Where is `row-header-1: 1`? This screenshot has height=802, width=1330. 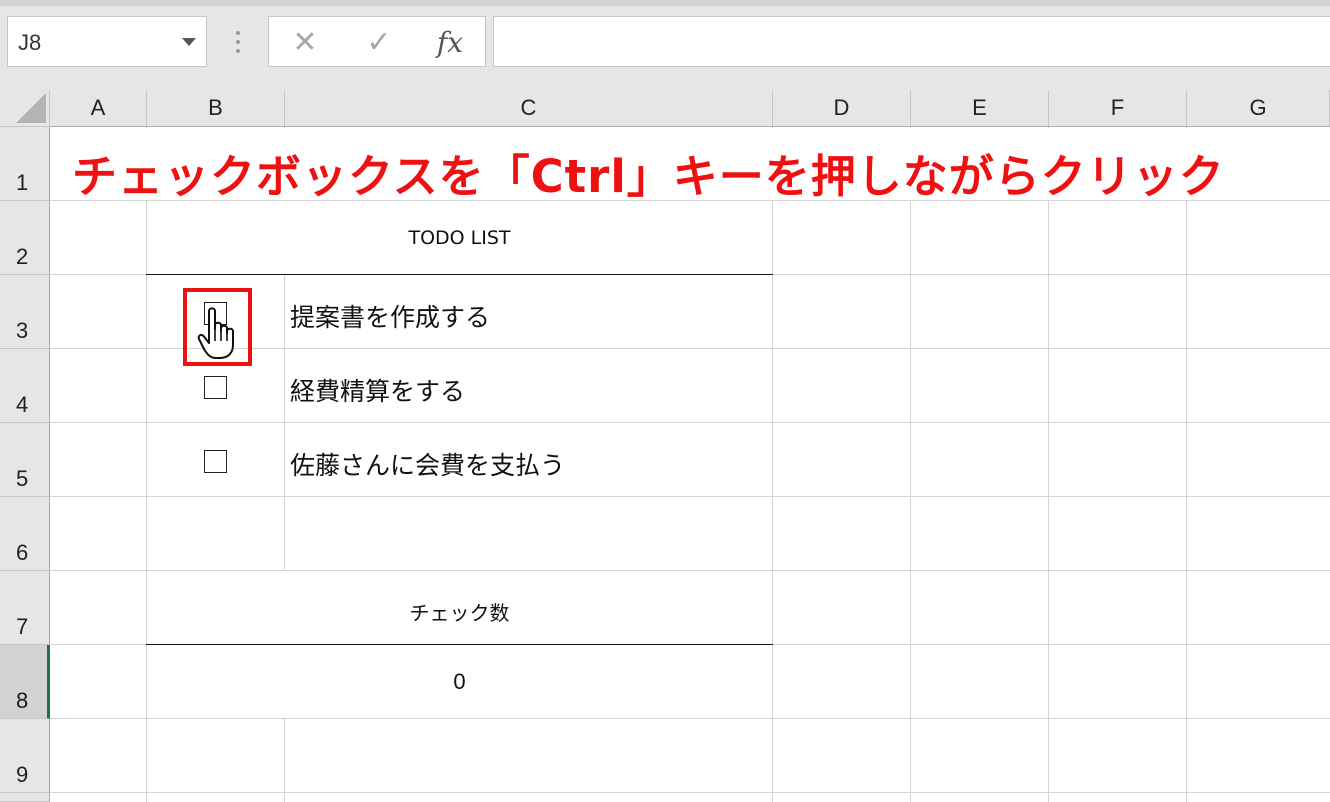
row-header-1: 1 is located at coordinates (25, 164).